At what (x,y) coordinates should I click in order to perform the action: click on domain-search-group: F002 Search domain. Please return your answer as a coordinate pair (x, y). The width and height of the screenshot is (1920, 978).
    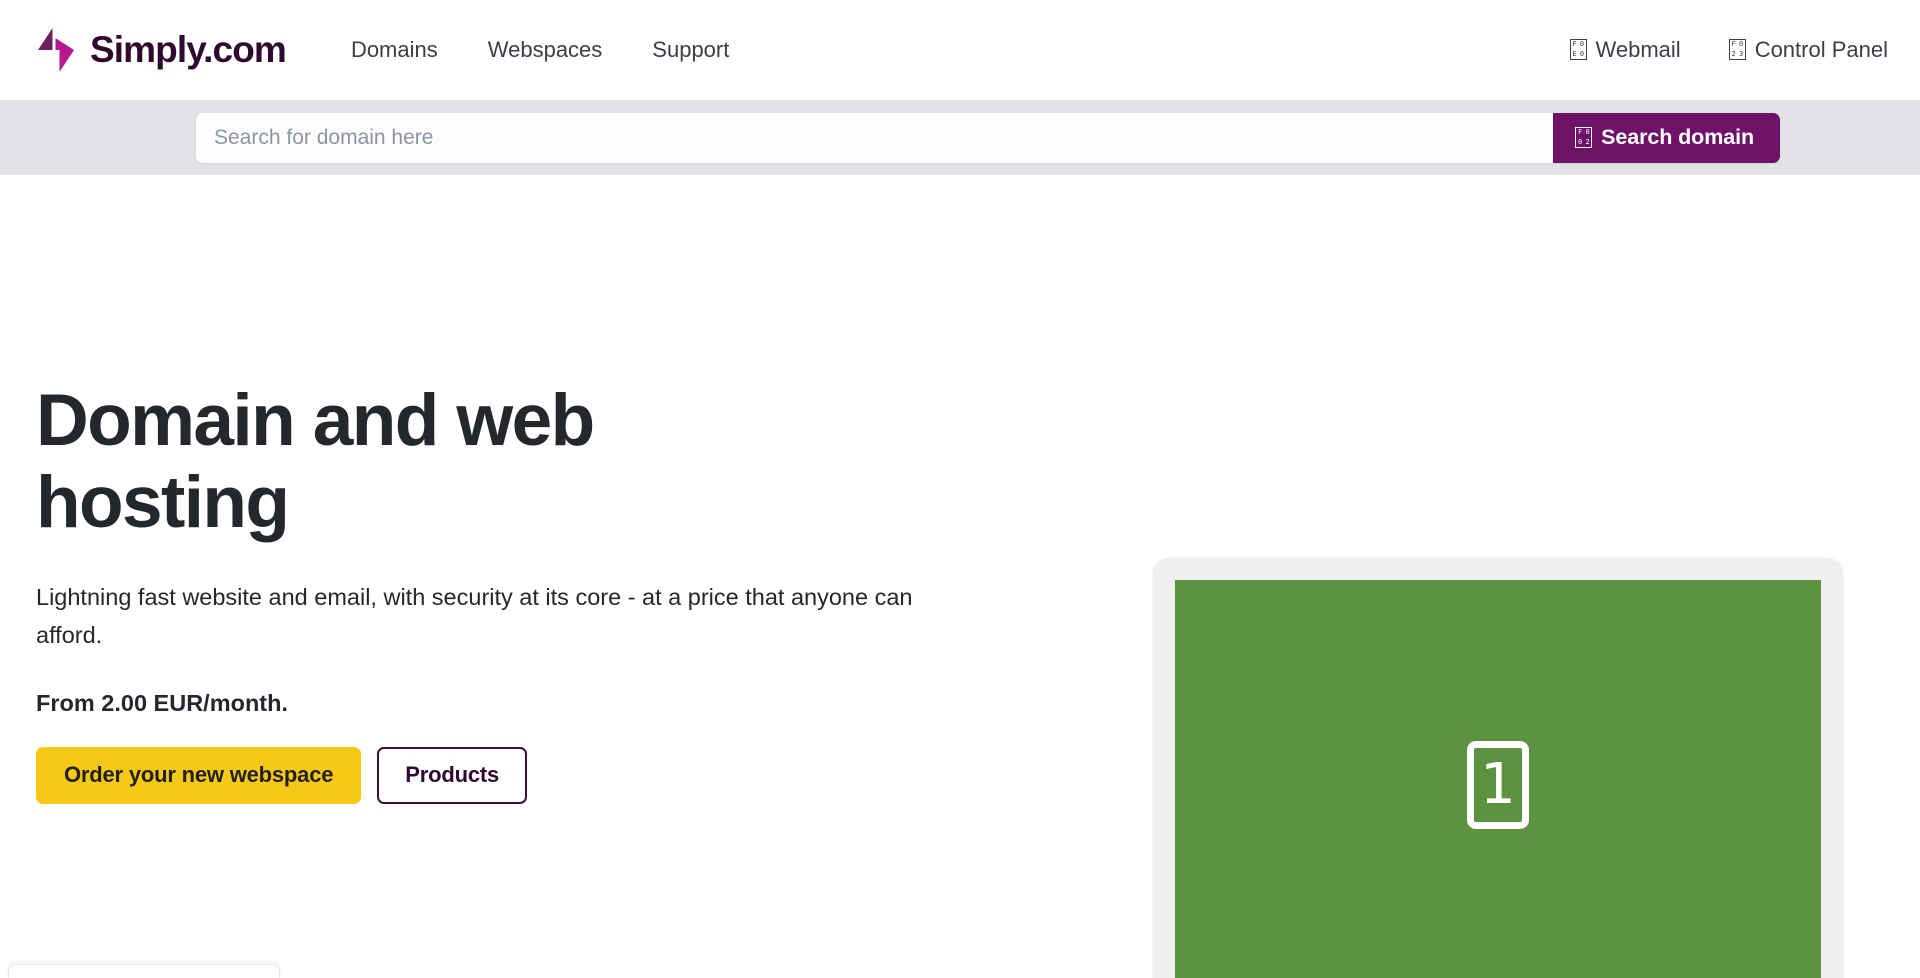
    Looking at the image, I should click on (988, 137).